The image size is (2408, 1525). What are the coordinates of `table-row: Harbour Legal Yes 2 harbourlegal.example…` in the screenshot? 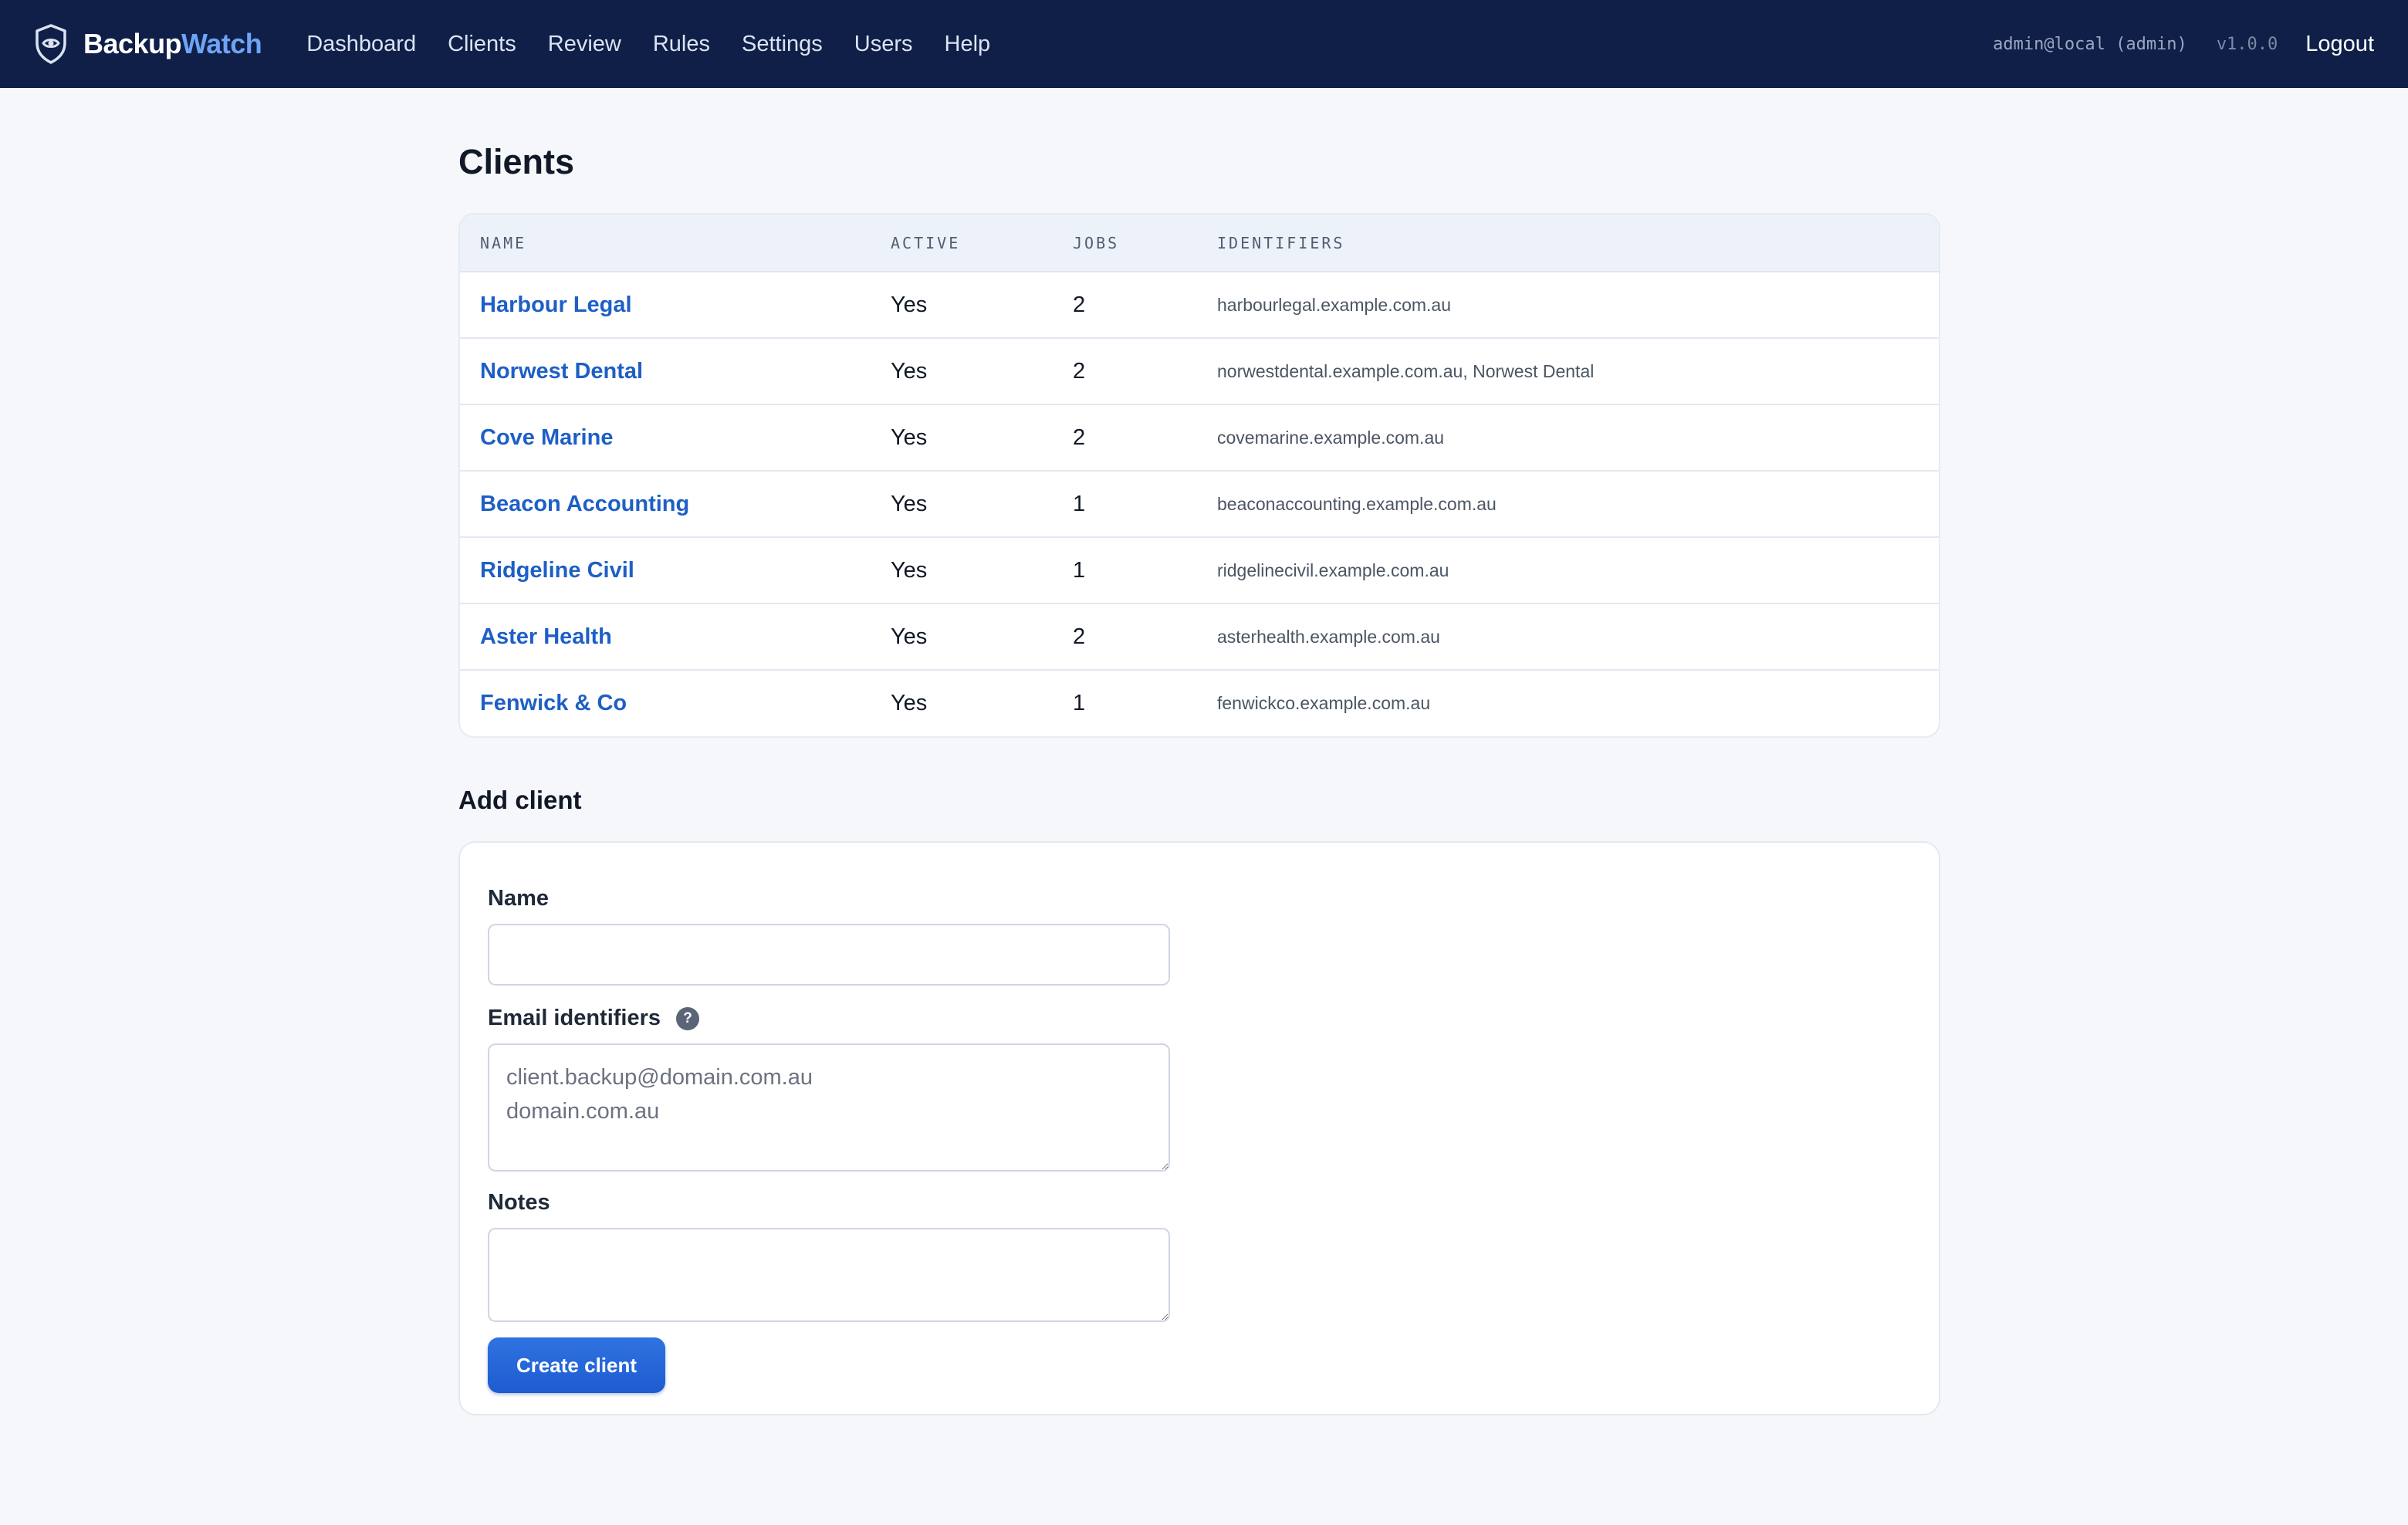 It's located at (1199, 305).